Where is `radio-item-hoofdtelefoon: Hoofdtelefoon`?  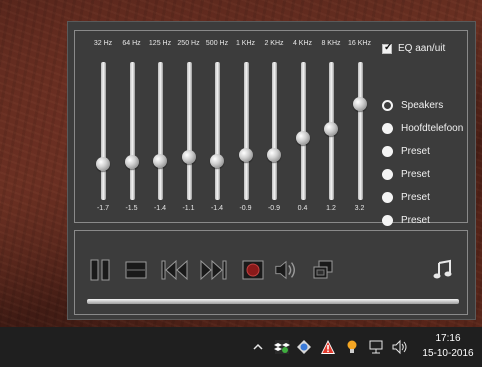
radio-item-hoofdtelefoon: Hoofdtelefoon is located at coordinates (422, 128).